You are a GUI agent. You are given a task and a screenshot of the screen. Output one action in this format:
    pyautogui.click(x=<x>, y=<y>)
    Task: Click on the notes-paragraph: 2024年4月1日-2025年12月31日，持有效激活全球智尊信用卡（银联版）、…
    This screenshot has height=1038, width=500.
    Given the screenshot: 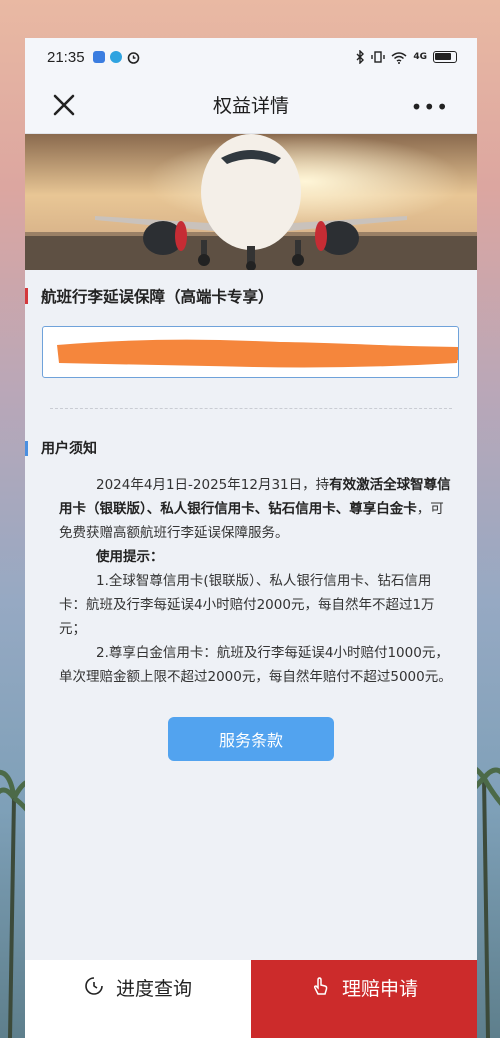 What is the action you would take?
    pyautogui.click(x=258, y=509)
    